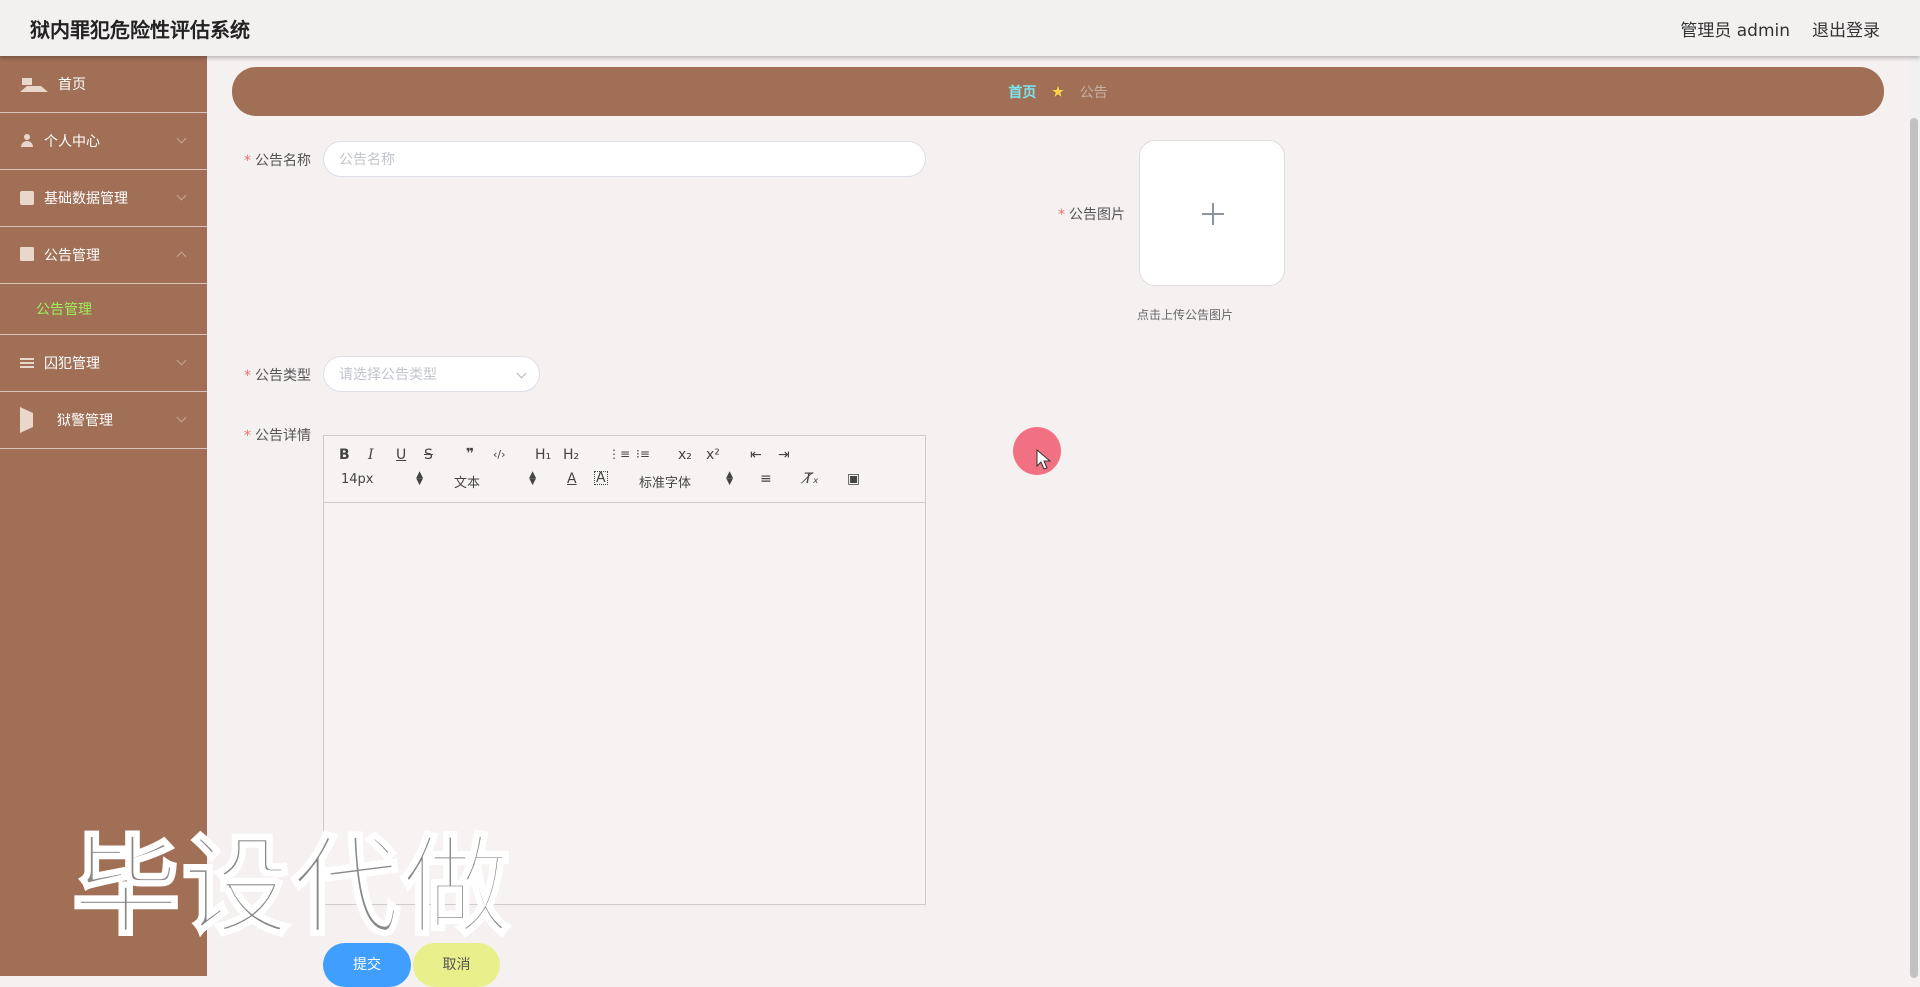 This screenshot has height=987, width=1920. What do you see at coordinates (103, 141) in the screenshot?
I see `sidebar-item-personal-center: 个人中心` at bounding box center [103, 141].